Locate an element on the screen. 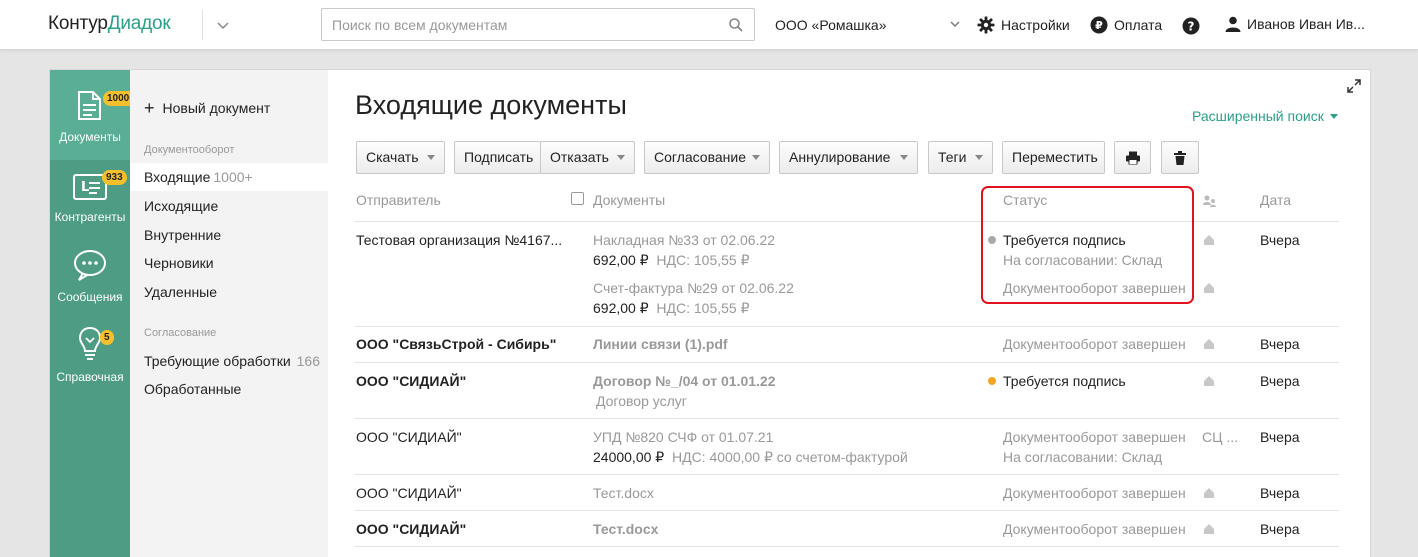 This screenshot has height=557, width=1418. settings-link: Настройки is located at coordinates (1023, 25).